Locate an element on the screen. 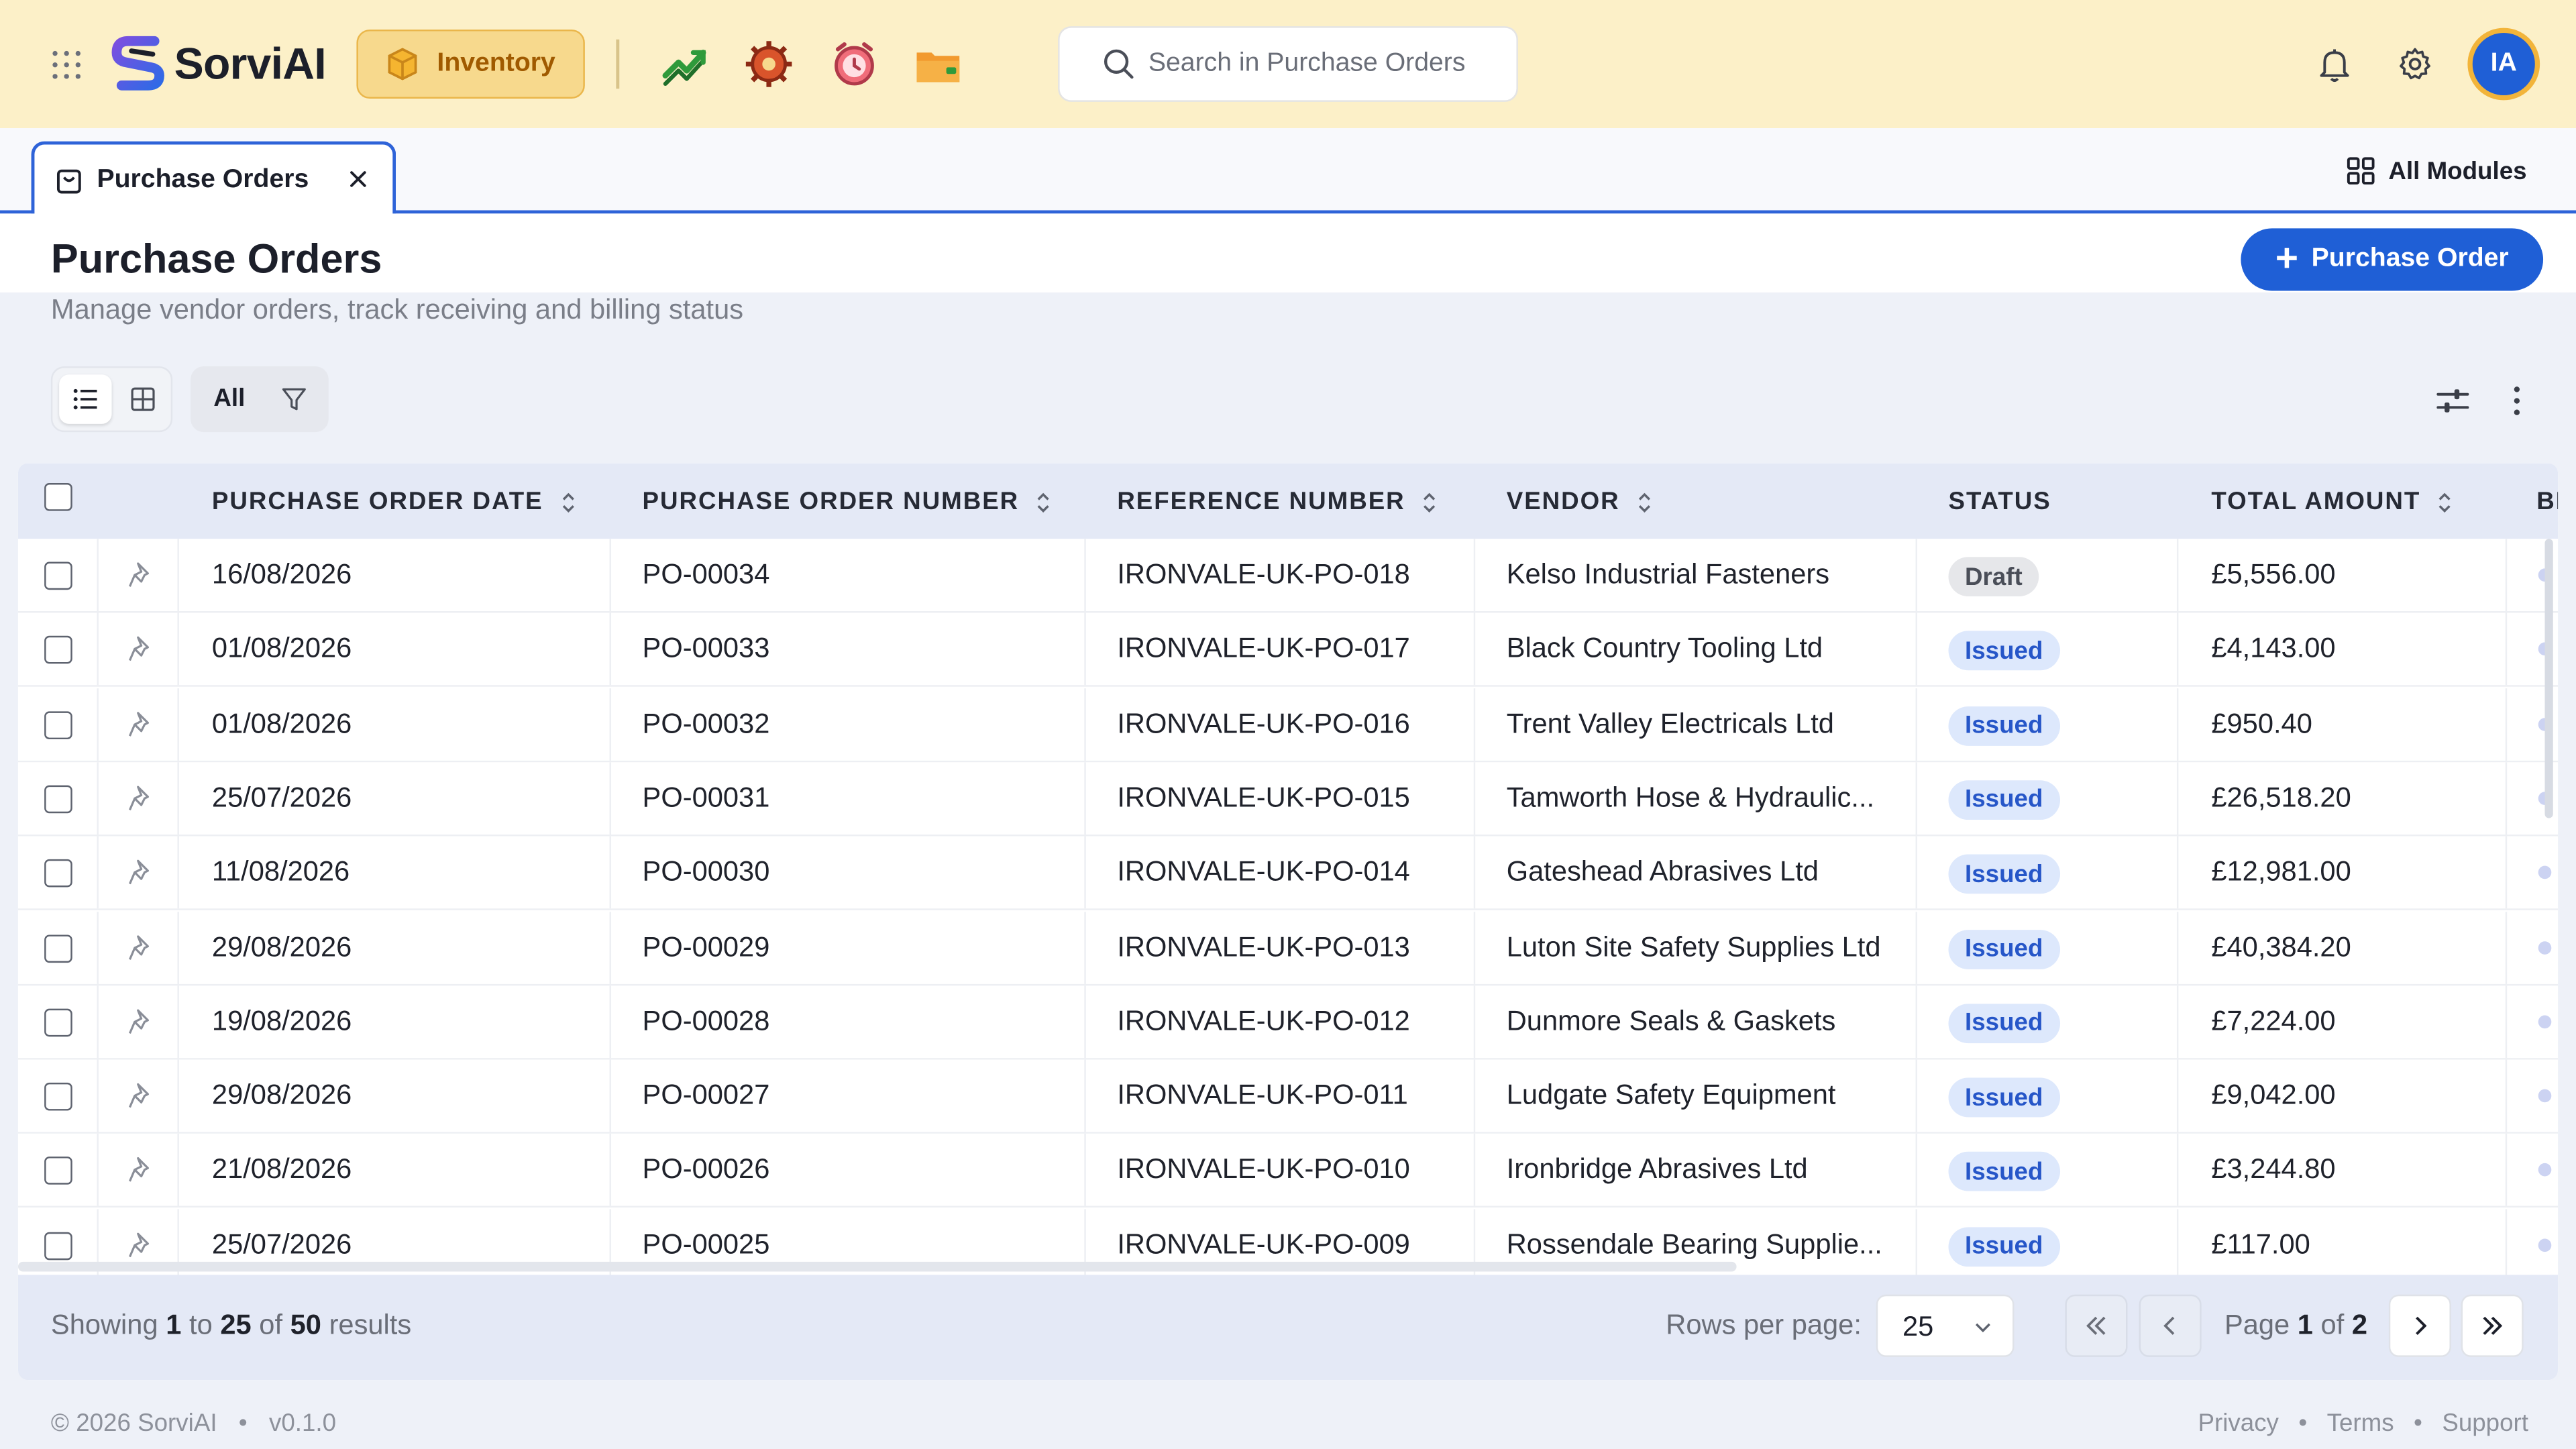  select-all-checkbox is located at coordinates (58, 497).